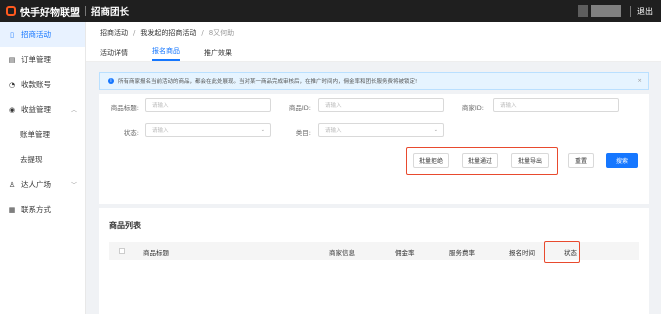  Describe the element at coordinates (125, 225) in the screenshot. I see `list-title: 商品列表` at that location.